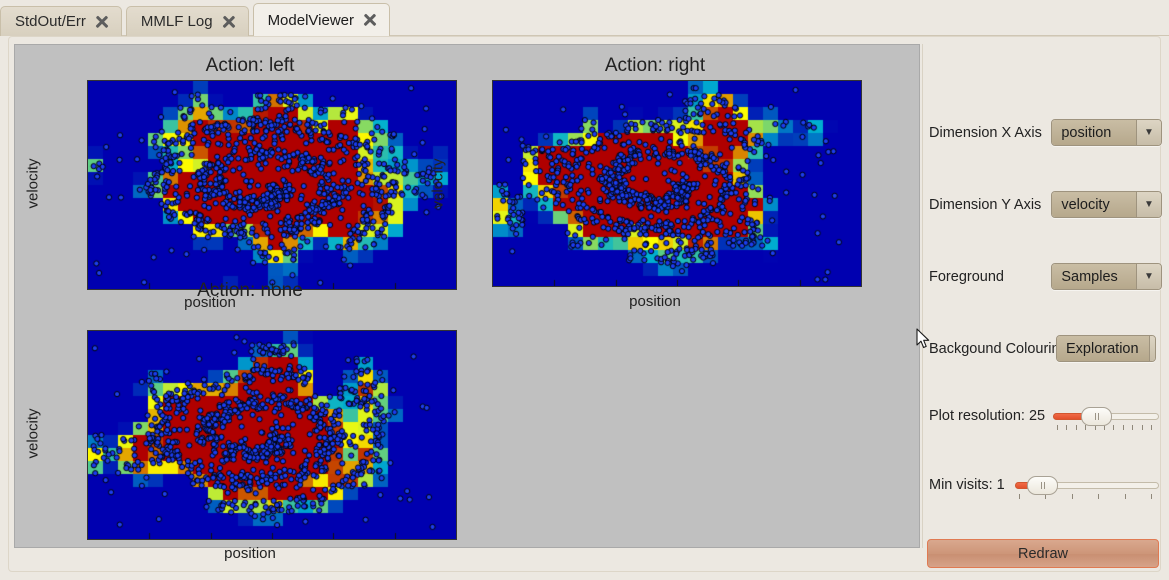  I want to click on min-visits-row: Min visits: 1, so click(1045, 486).